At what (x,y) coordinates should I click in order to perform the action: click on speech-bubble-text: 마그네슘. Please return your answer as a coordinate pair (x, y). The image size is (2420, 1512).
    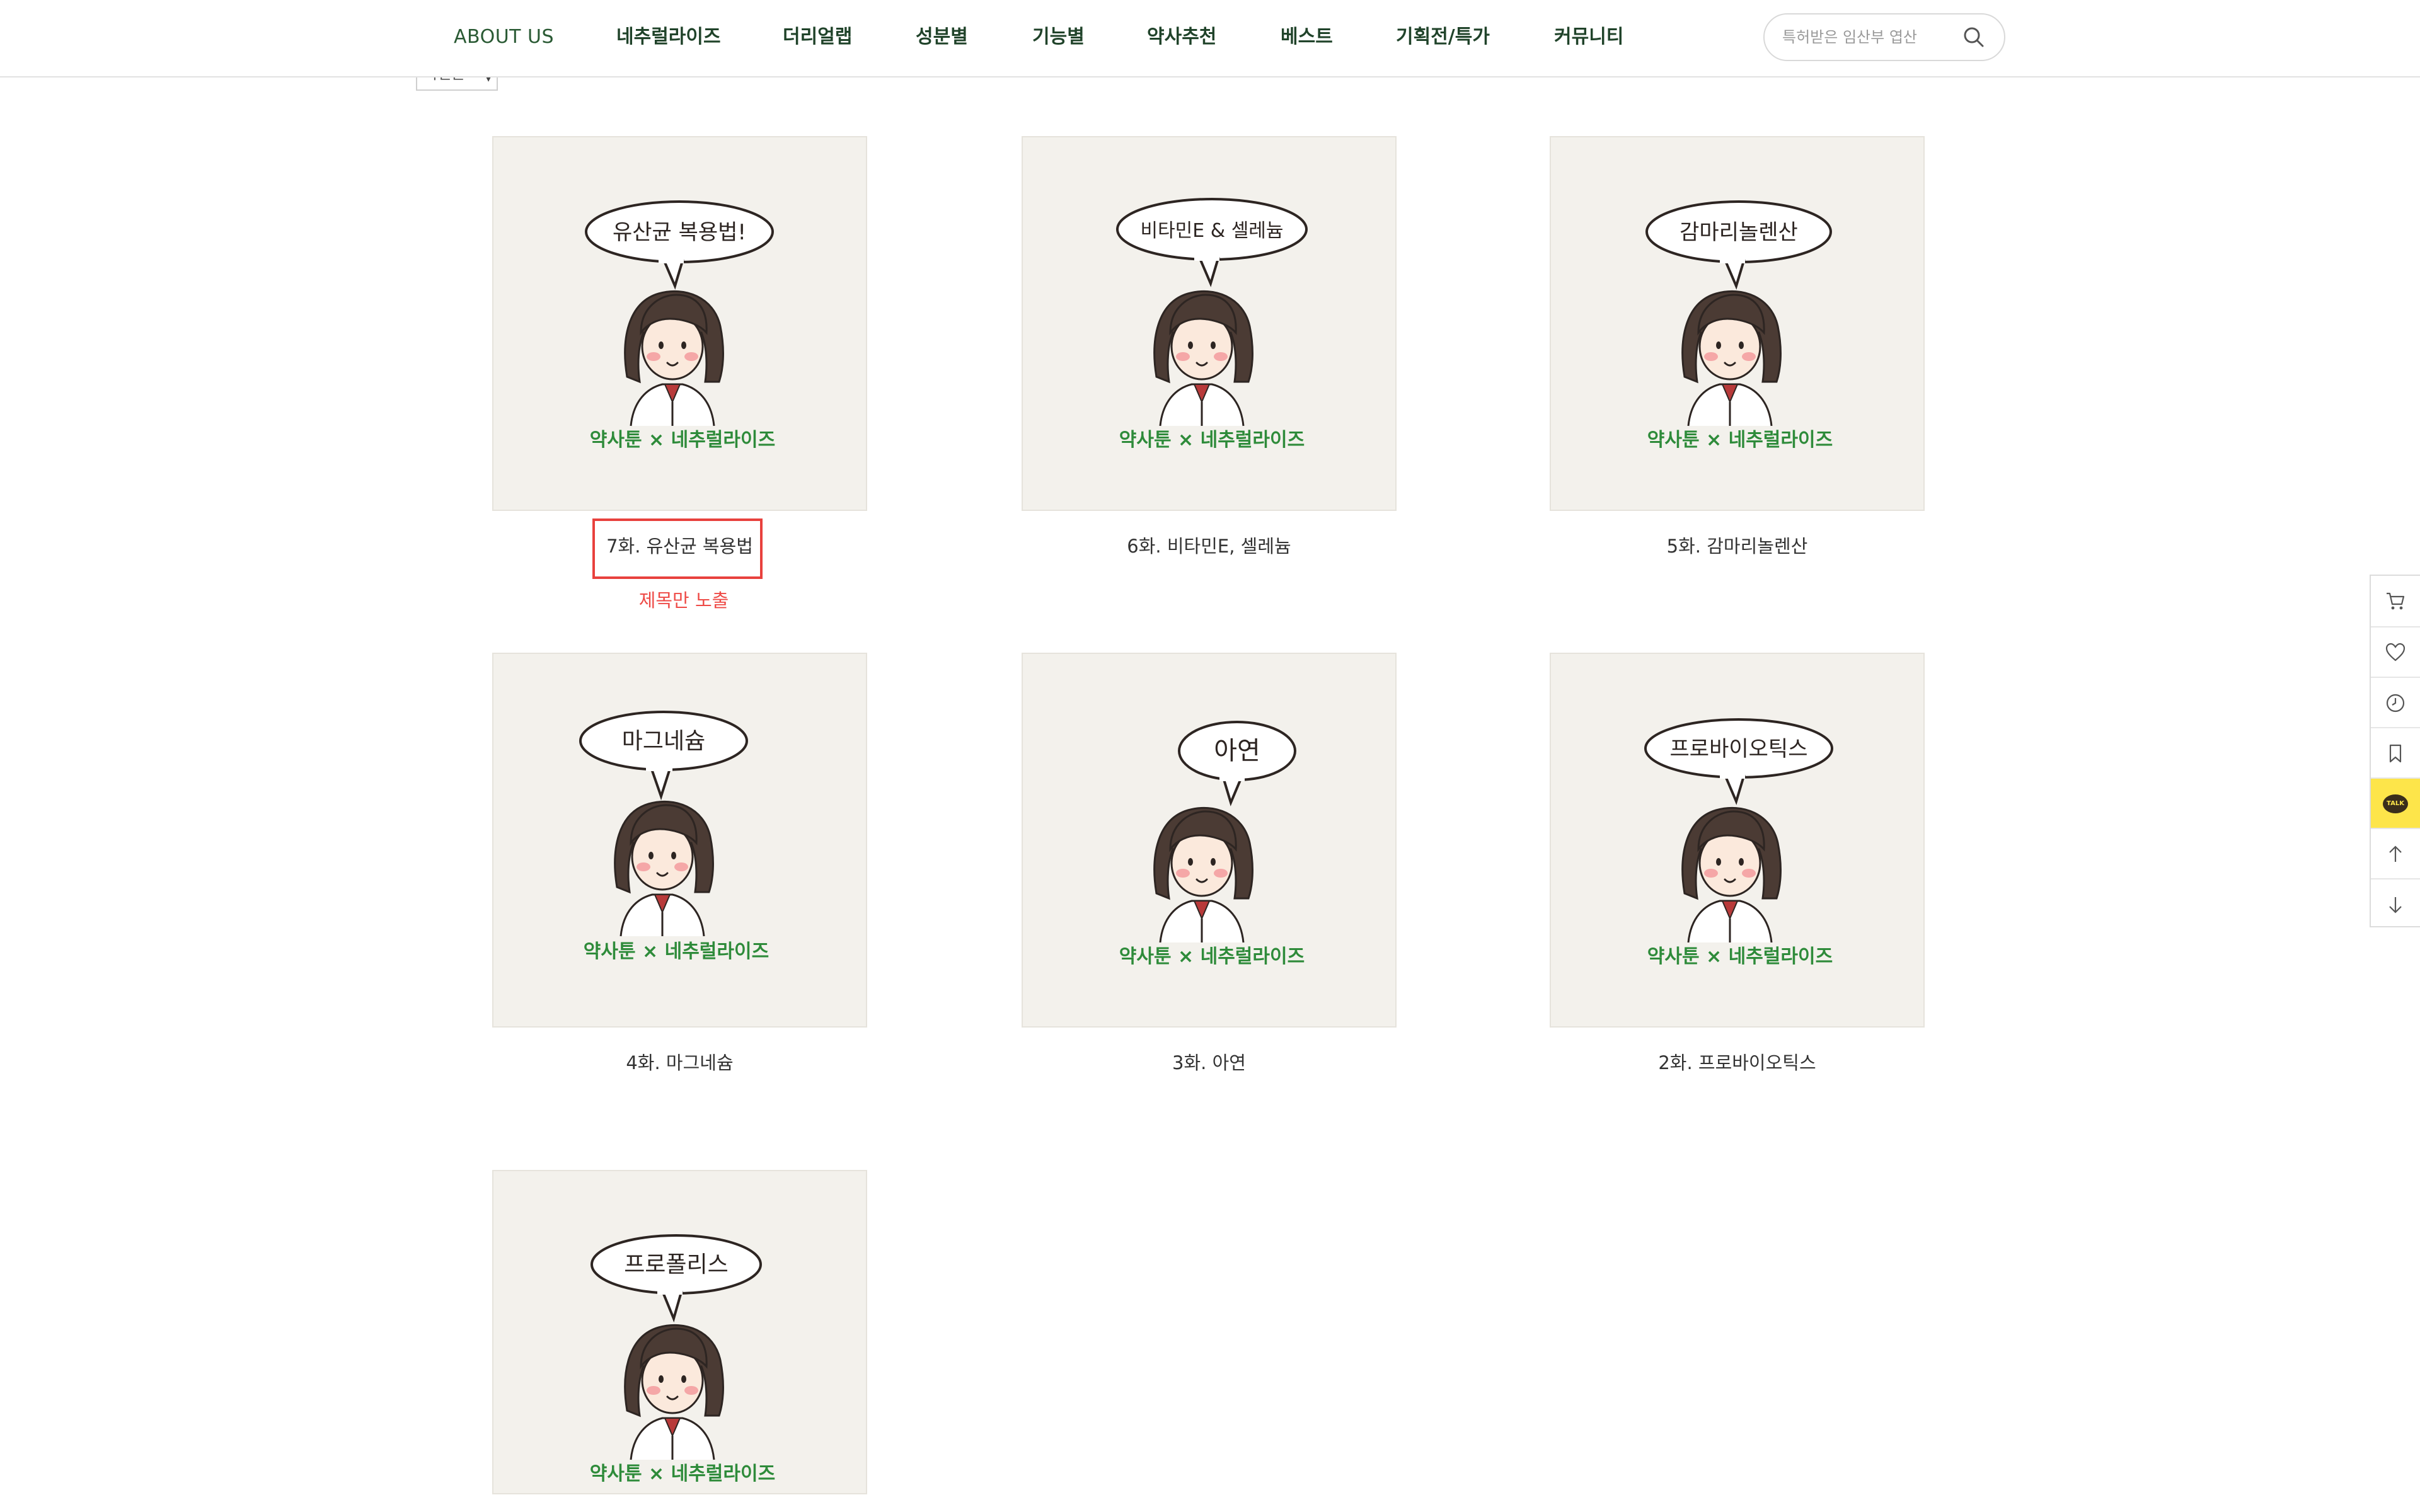
    Looking at the image, I should click on (664, 741).